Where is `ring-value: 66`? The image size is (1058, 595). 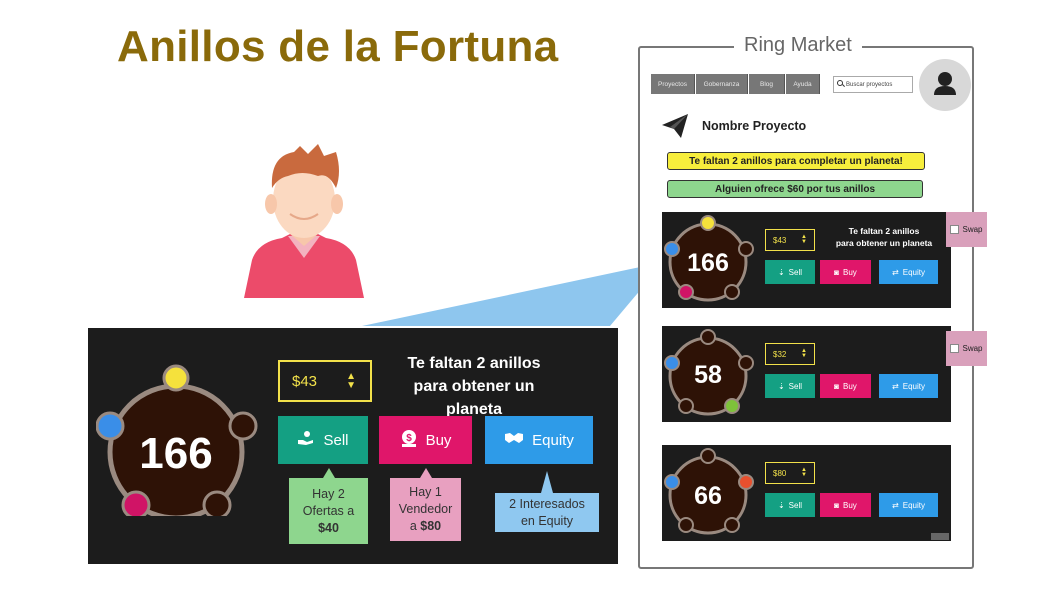
ring-value: 66 is located at coordinates (708, 496).